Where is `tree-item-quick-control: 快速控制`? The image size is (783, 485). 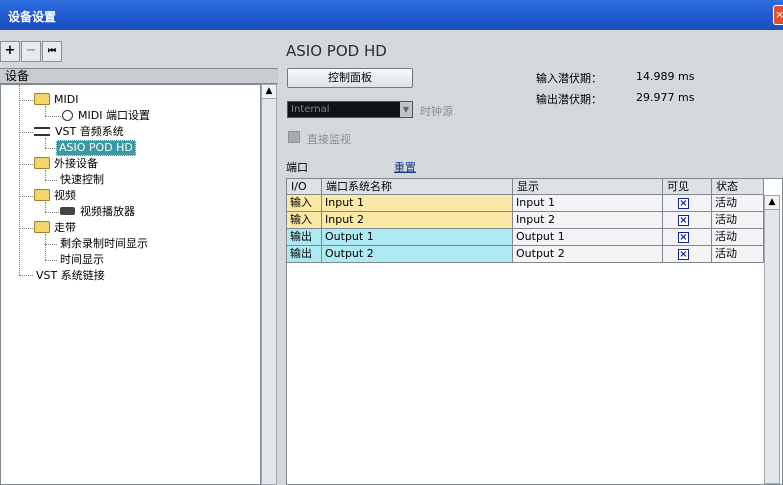
tree-item-quick-control: 快速控制 is located at coordinates (82, 180).